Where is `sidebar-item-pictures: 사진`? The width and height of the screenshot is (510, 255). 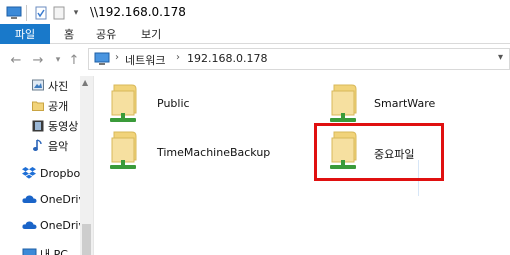 sidebar-item-pictures: 사진 is located at coordinates (40, 86).